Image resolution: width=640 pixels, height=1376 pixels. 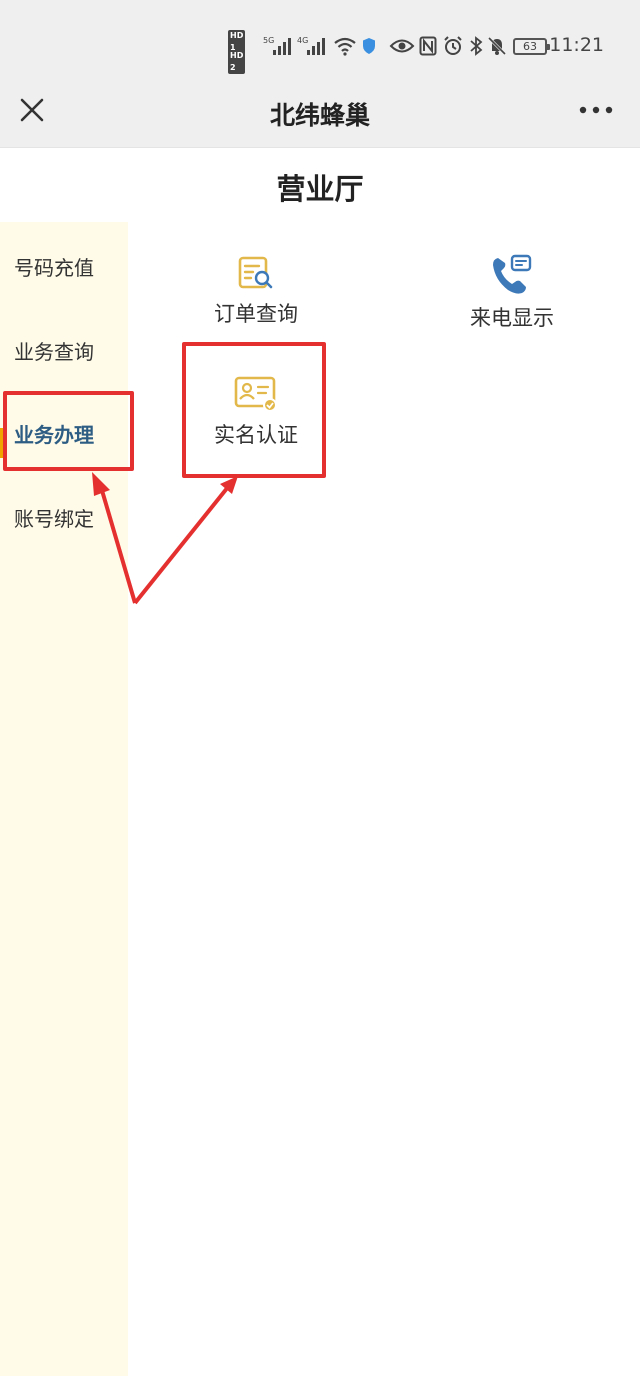 I want to click on phone-display-icon, so click(x=512, y=274).